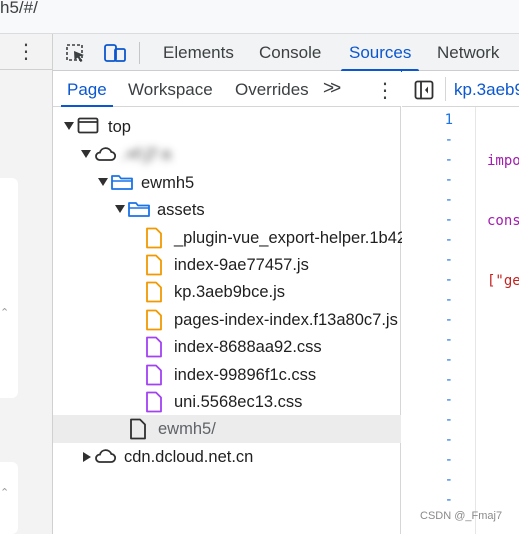  What do you see at coordinates (290, 238) in the screenshot?
I see `tree-file-label: _plugin-vue_export-helper.1b42` at bounding box center [290, 238].